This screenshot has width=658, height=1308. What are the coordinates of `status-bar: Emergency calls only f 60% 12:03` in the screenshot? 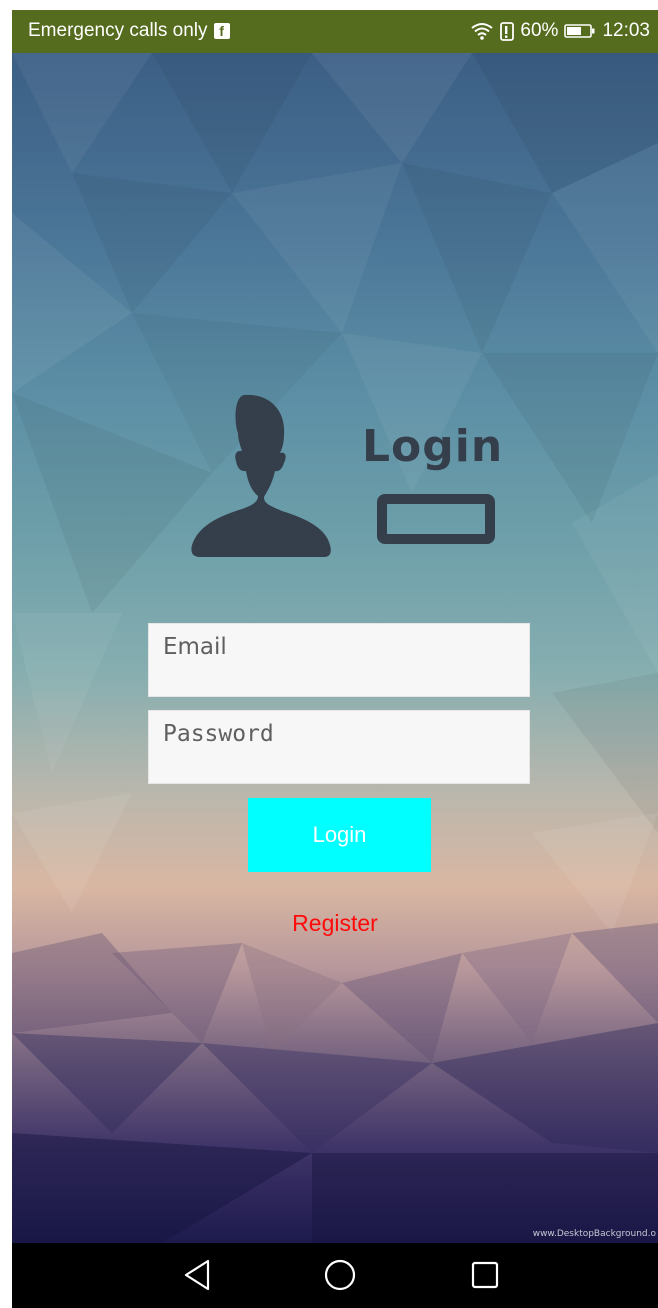 It's located at (335, 31).